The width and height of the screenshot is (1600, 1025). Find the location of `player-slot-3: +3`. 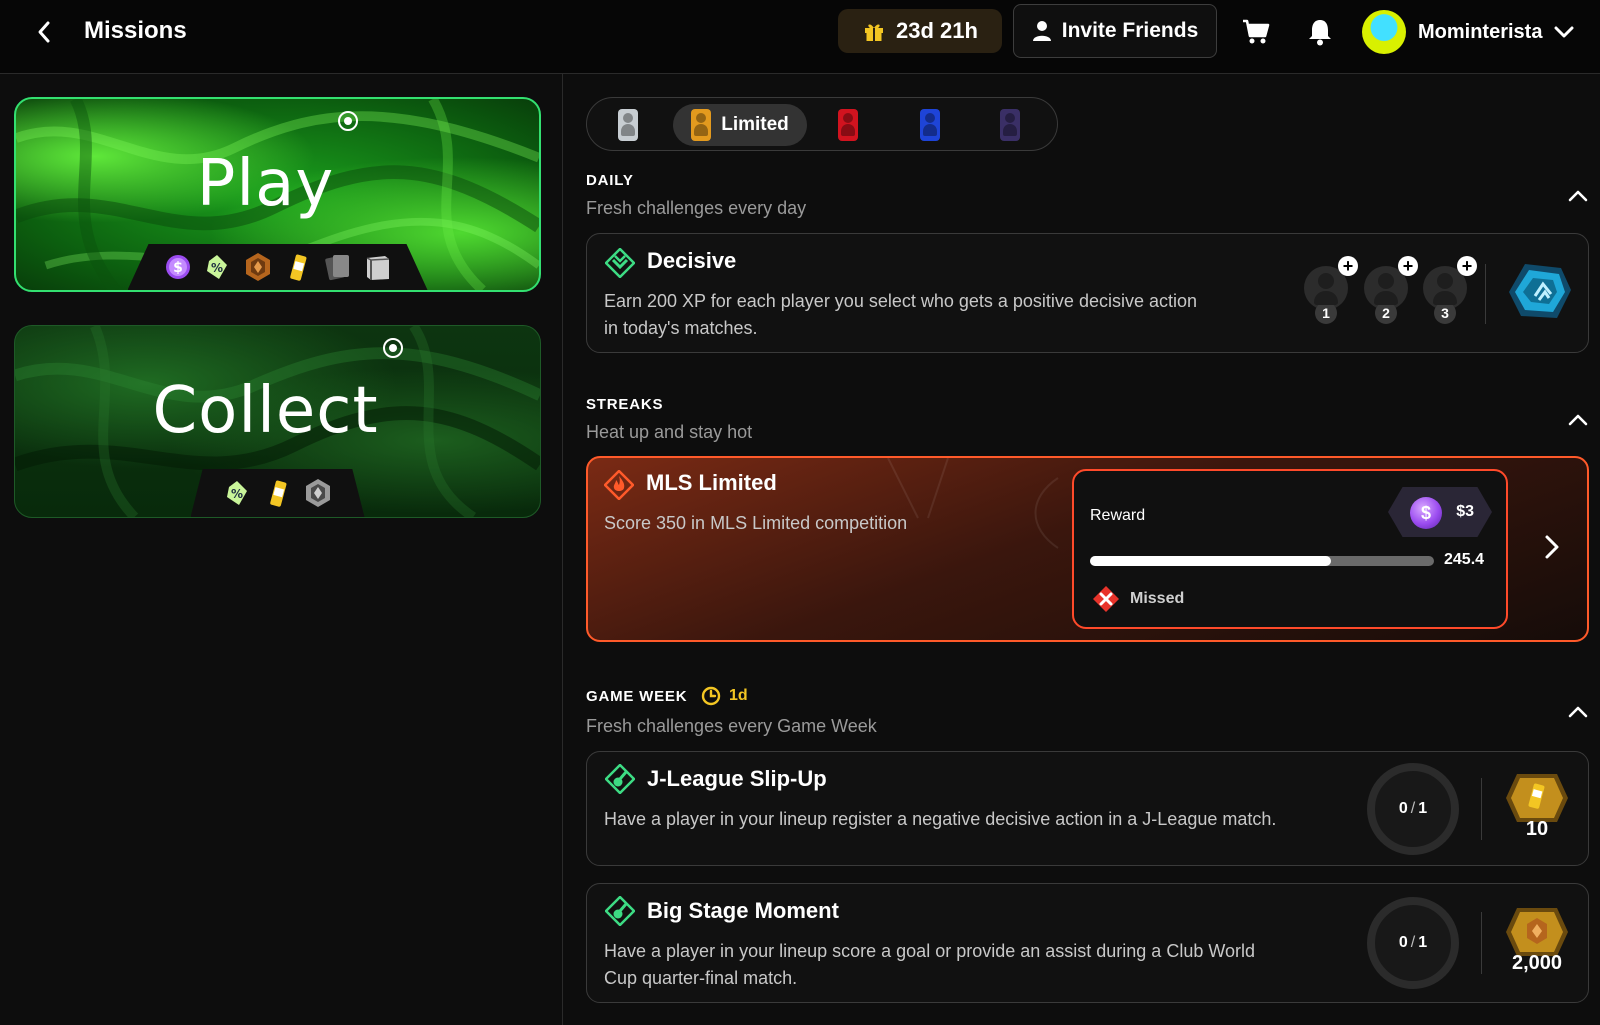

player-slot-3: +3 is located at coordinates (1450, 290).